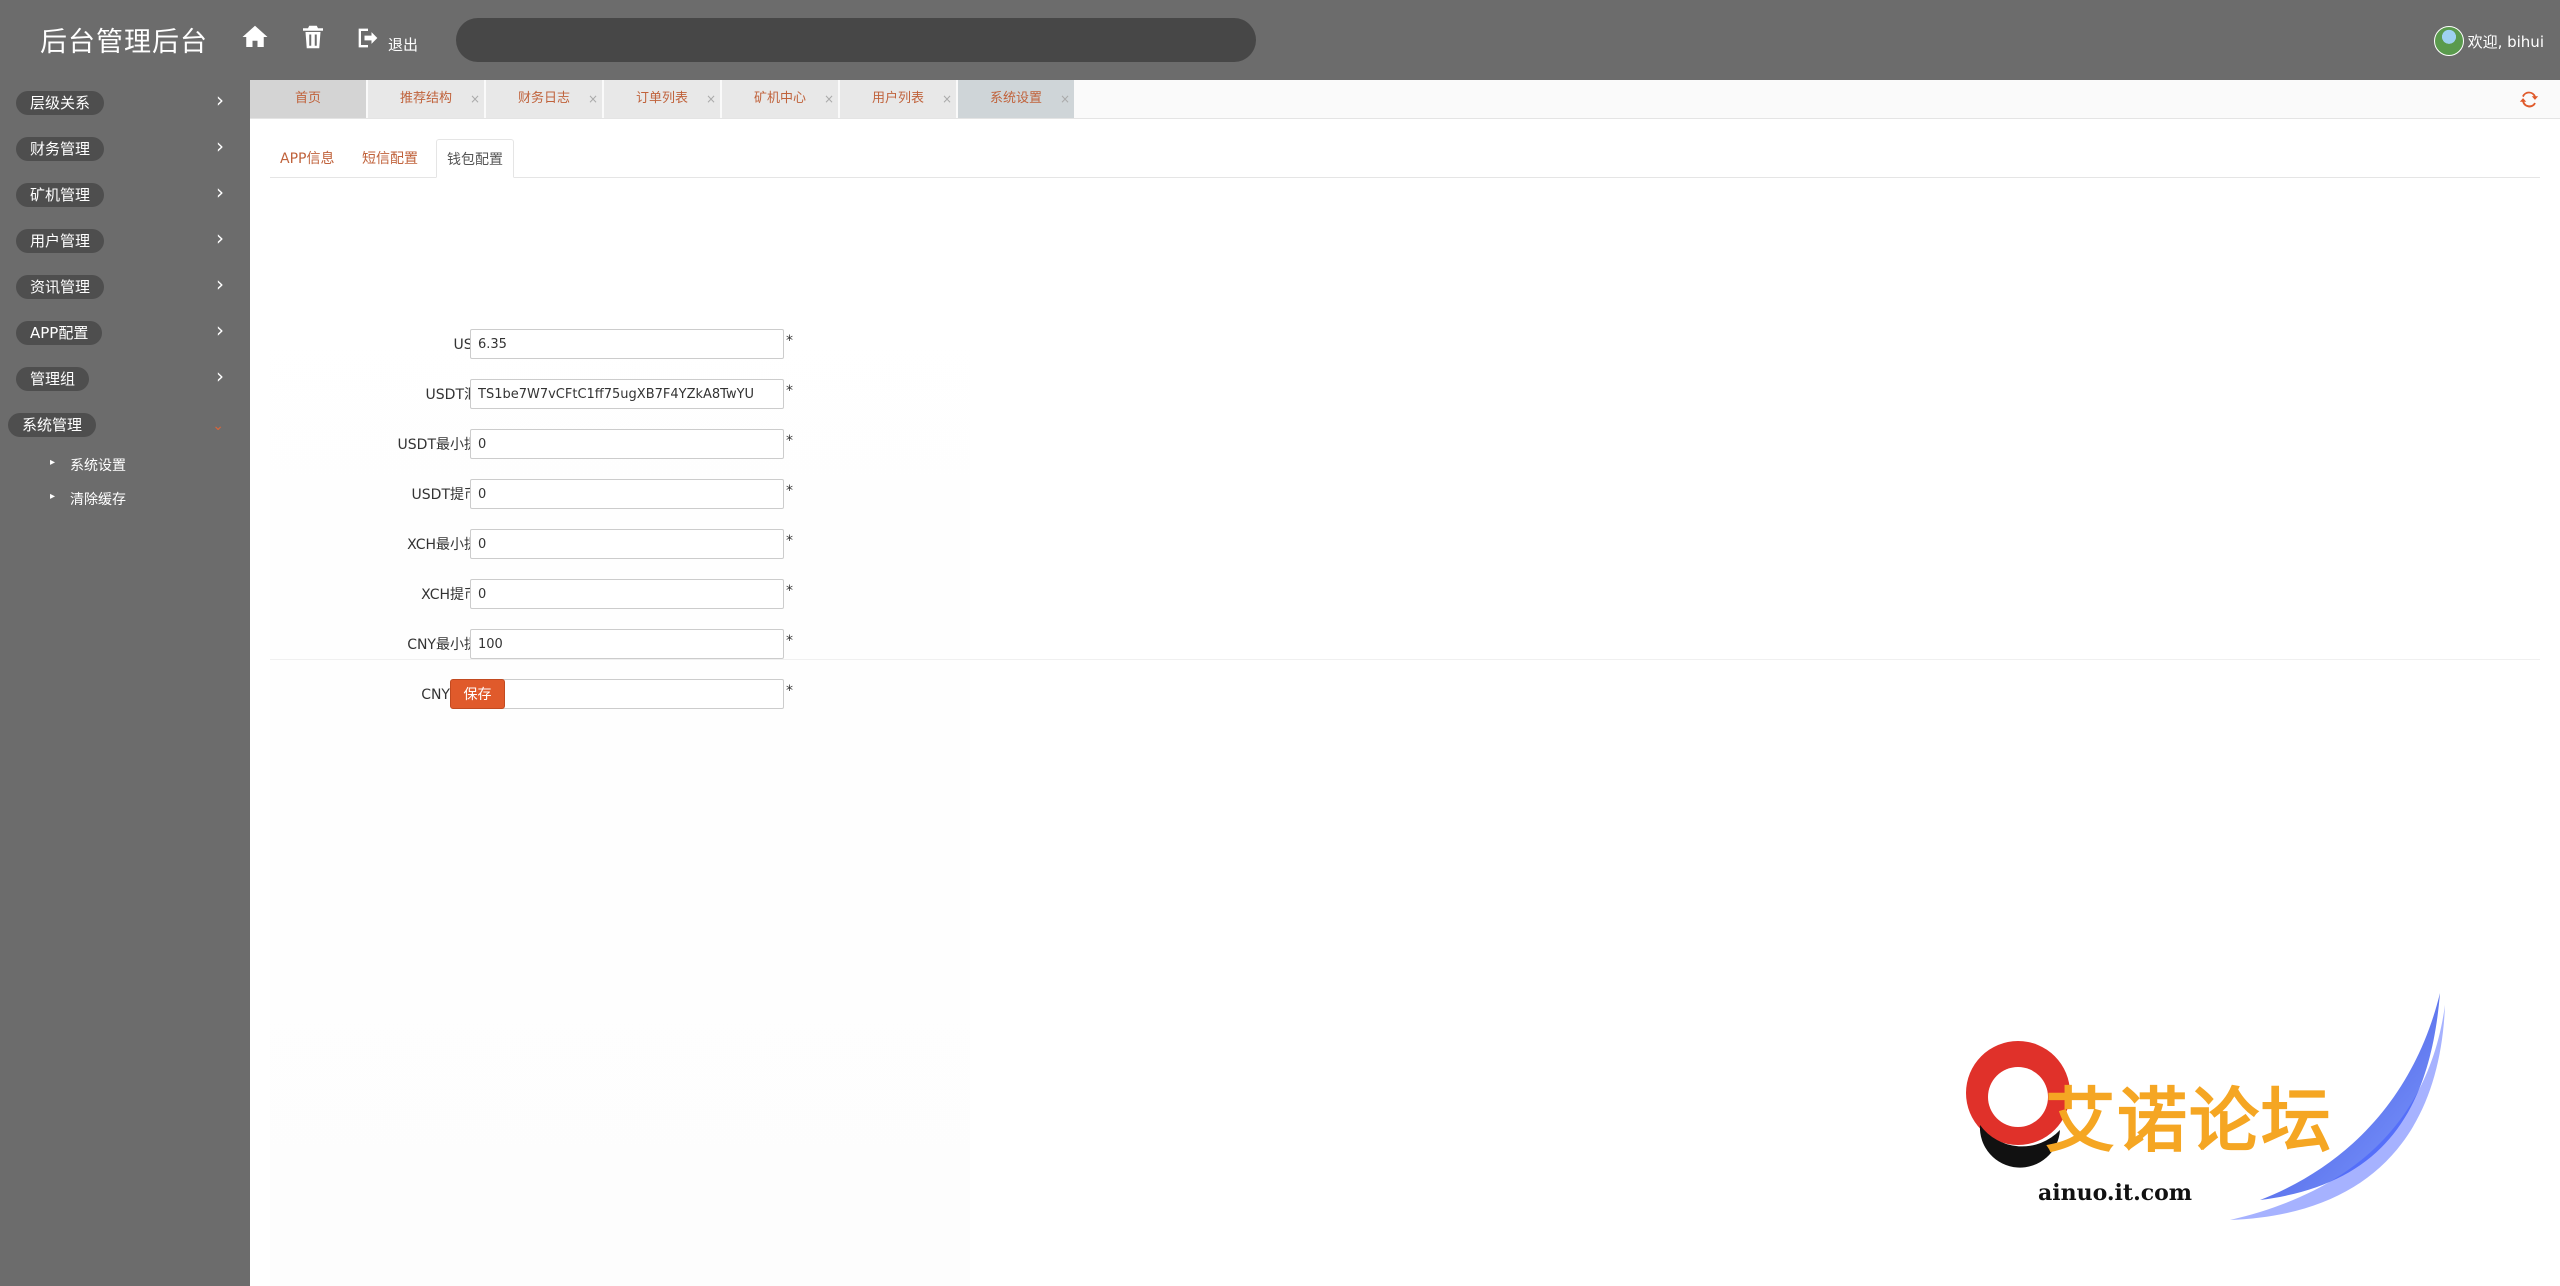 The image size is (2560, 1286). What do you see at coordinates (218, 426) in the screenshot?
I see `chevron-down-icon: ⌄` at bounding box center [218, 426].